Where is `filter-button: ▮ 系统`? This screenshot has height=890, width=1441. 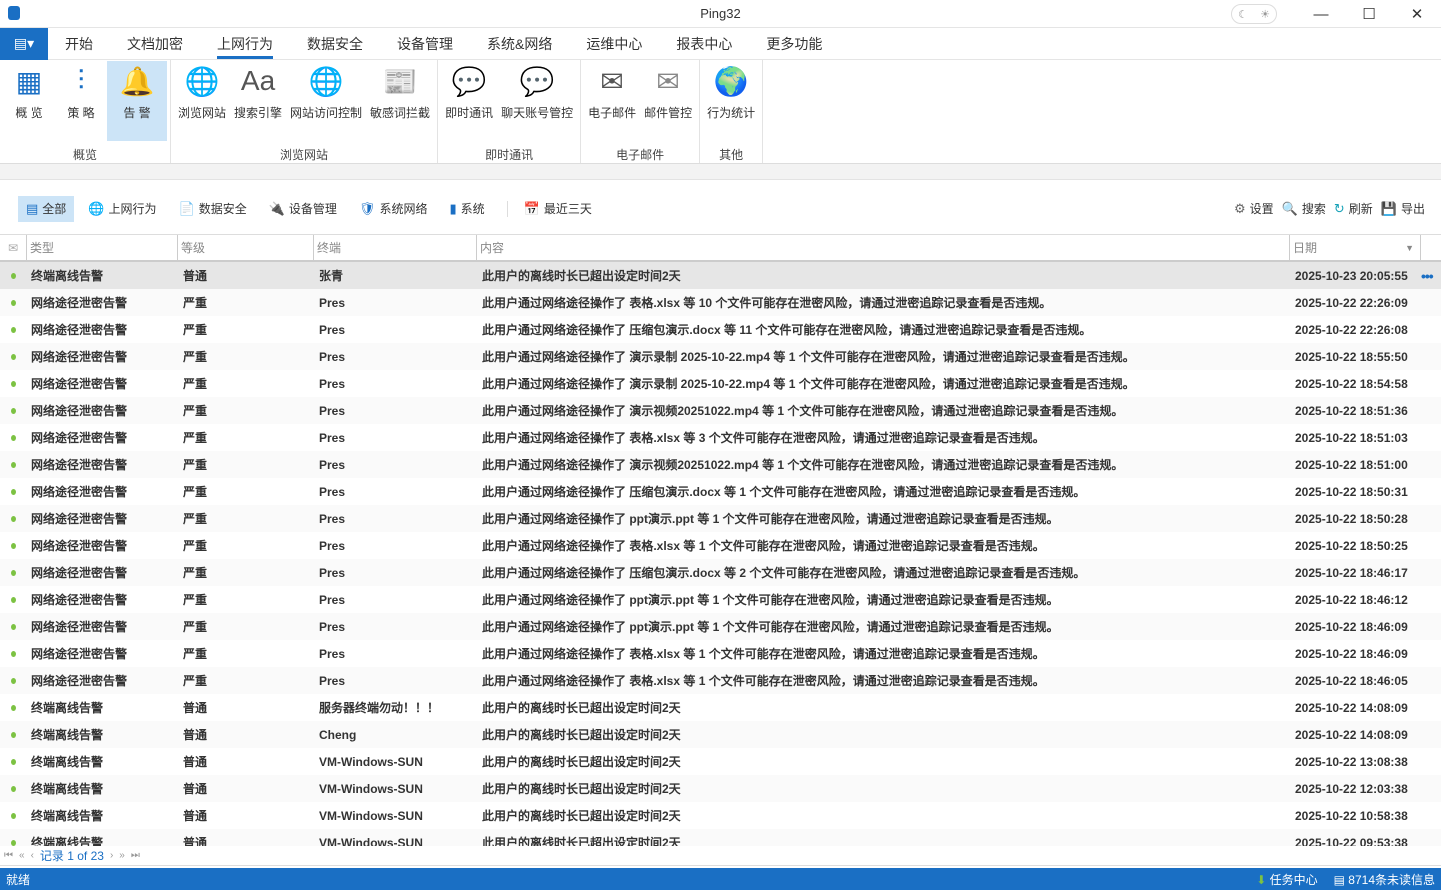
filter-button: ▮ 系统 is located at coordinates (466, 209).